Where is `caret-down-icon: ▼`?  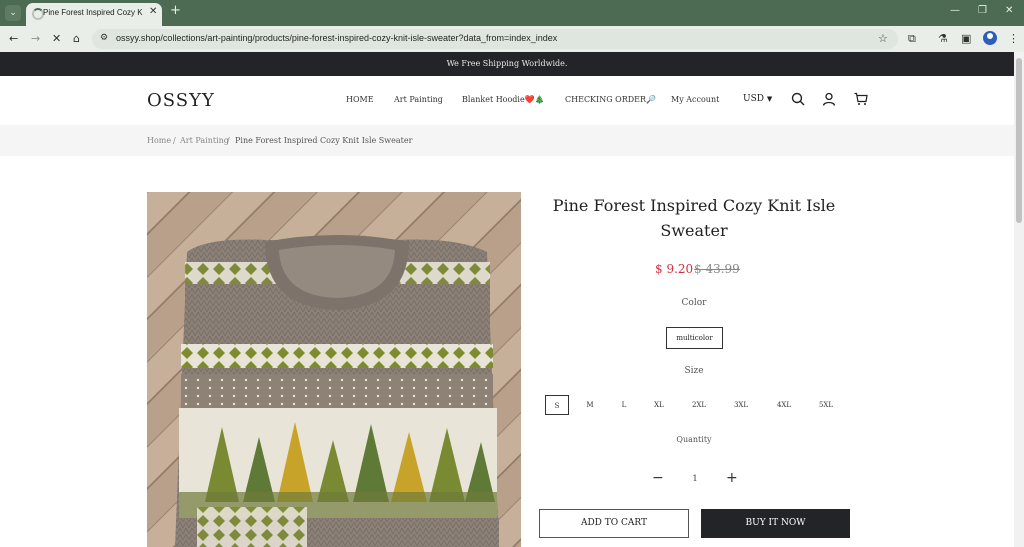
caret-down-icon: ▼ is located at coordinates (769, 99).